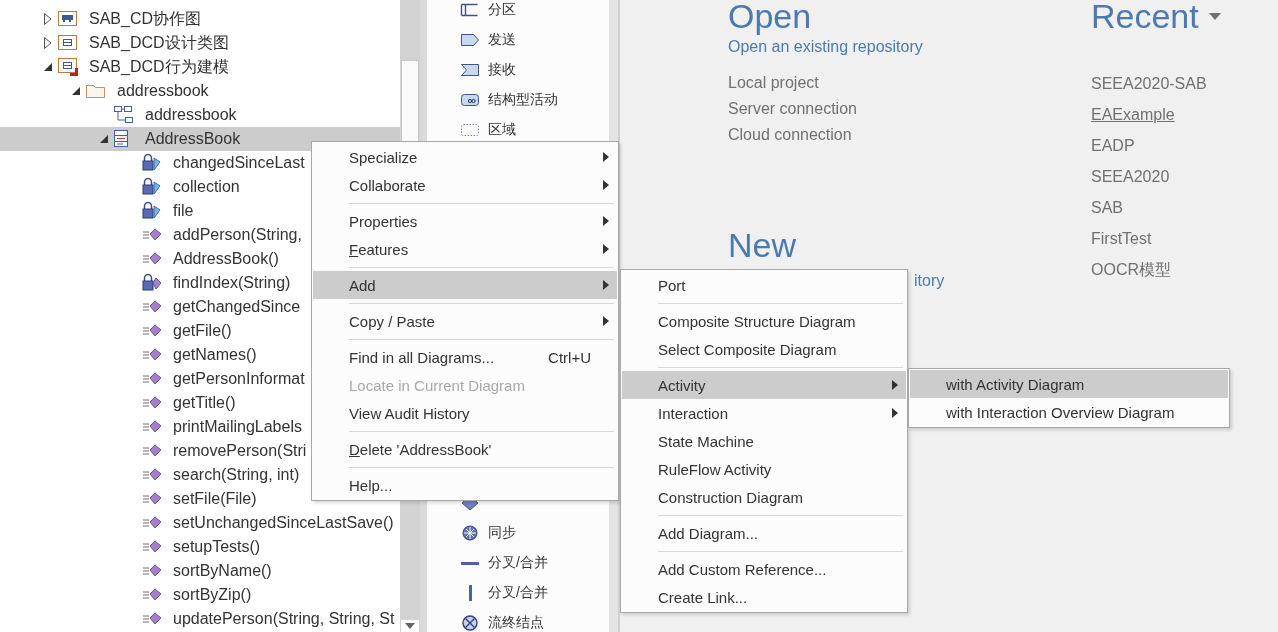 Image resolution: width=1278 pixels, height=632 pixels. What do you see at coordinates (215, 355) in the screenshot?
I see `tree-item-label: getNames()` at bounding box center [215, 355].